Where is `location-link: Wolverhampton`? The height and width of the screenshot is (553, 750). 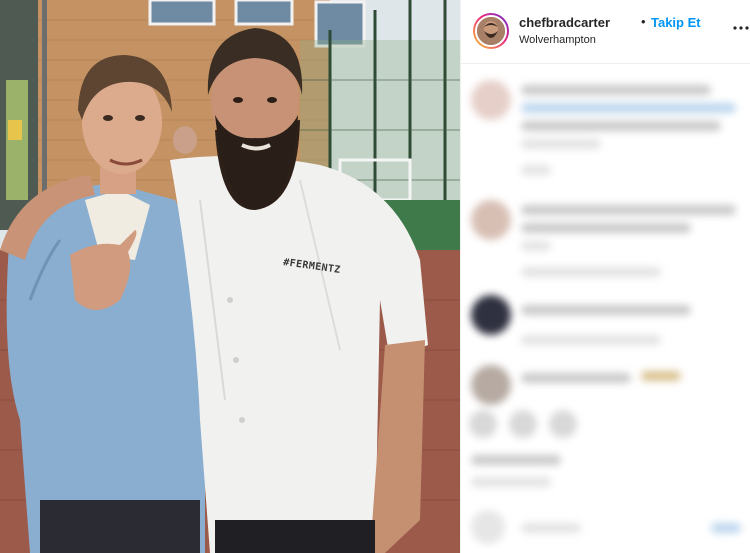 location-link: Wolverhampton is located at coordinates (557, 40).